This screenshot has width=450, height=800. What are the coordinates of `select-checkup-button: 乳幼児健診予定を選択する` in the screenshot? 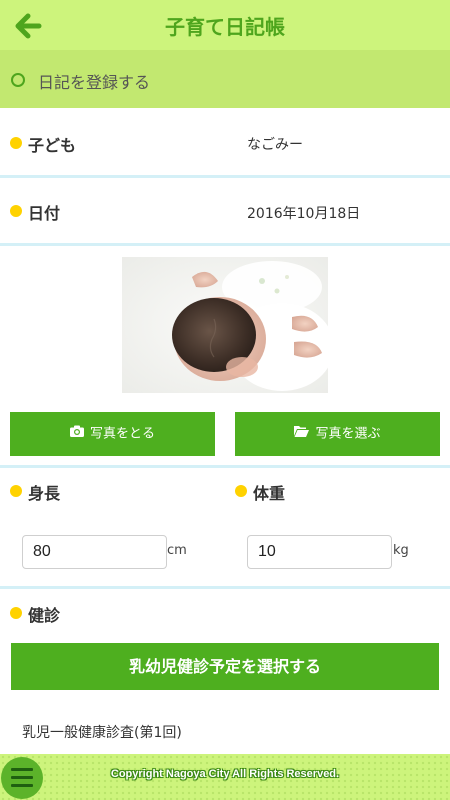 It's located at (225, 666).